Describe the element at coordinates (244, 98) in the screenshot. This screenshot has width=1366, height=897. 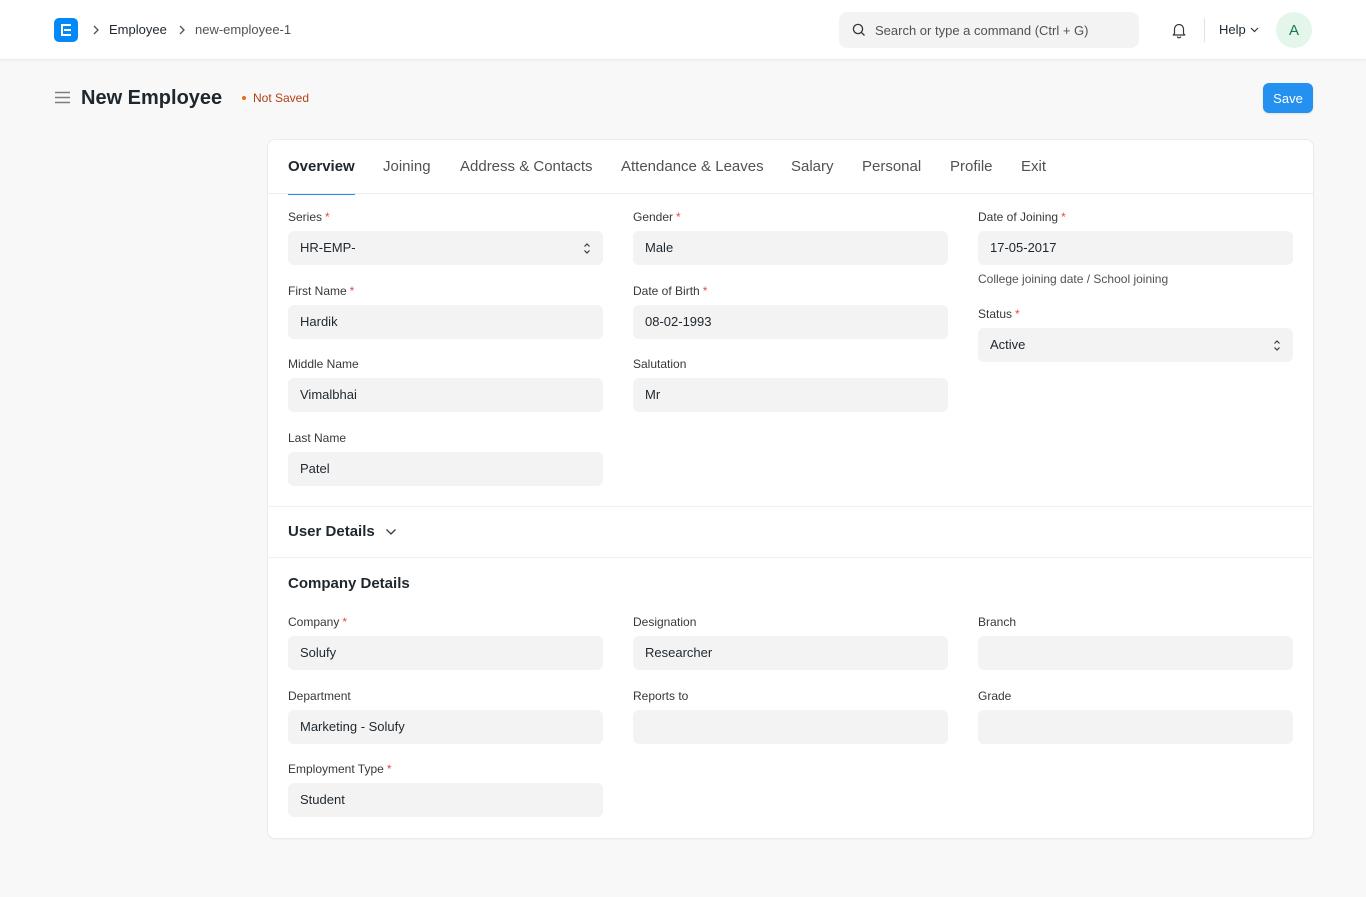
I see `status-dot` at that location.